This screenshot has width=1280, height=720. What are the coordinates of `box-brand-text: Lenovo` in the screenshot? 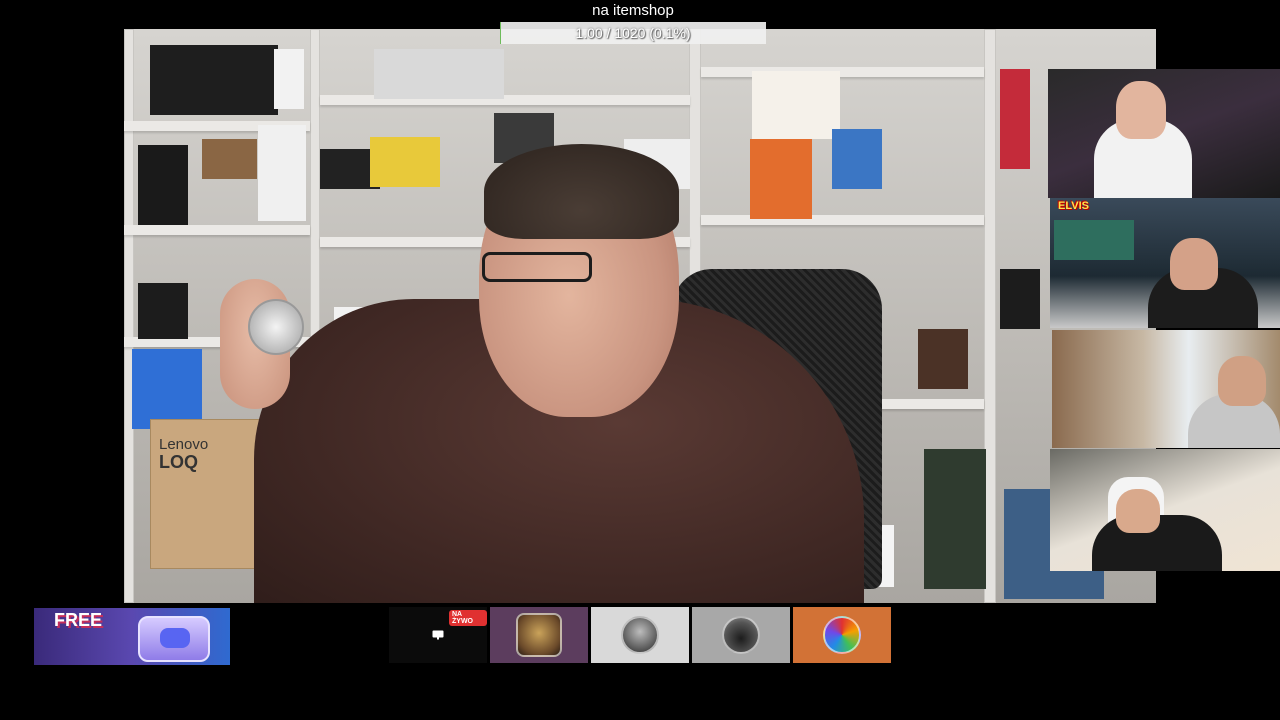 It's located at (184, 444).